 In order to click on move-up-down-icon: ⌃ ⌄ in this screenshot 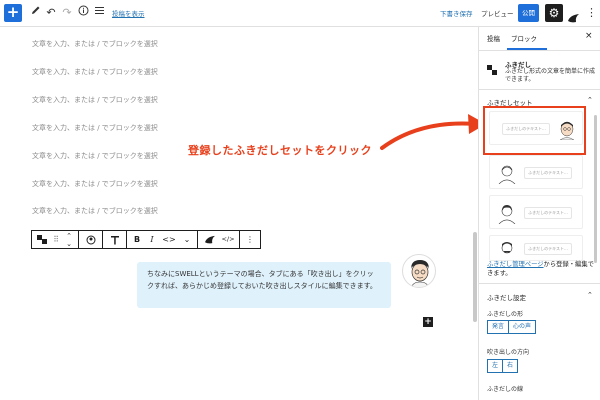, I will do `click(69, 239)`.